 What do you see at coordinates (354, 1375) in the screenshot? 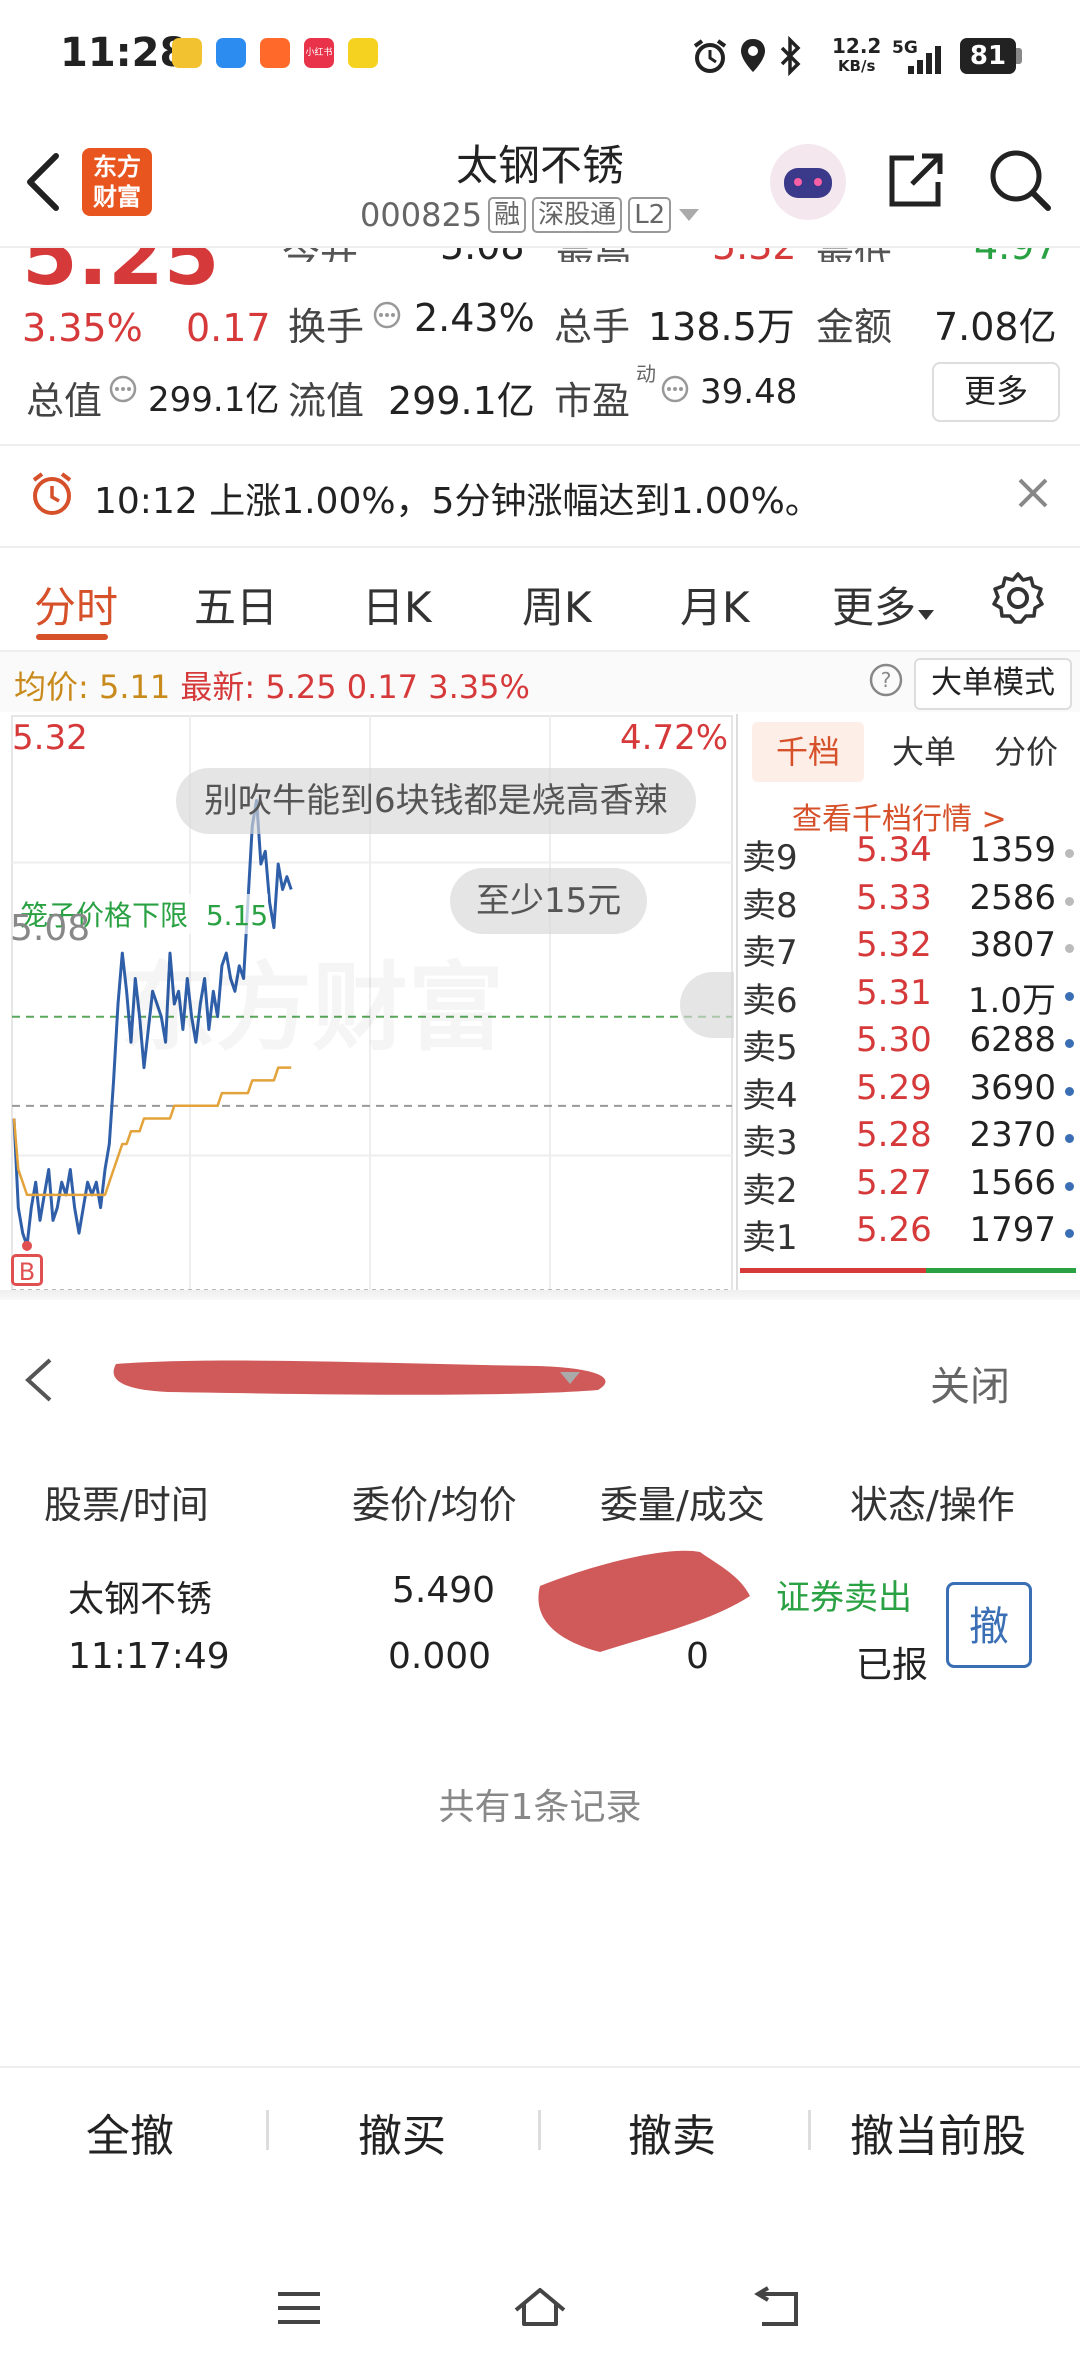
I see `account-selector` at bounding box center [354, 1375].